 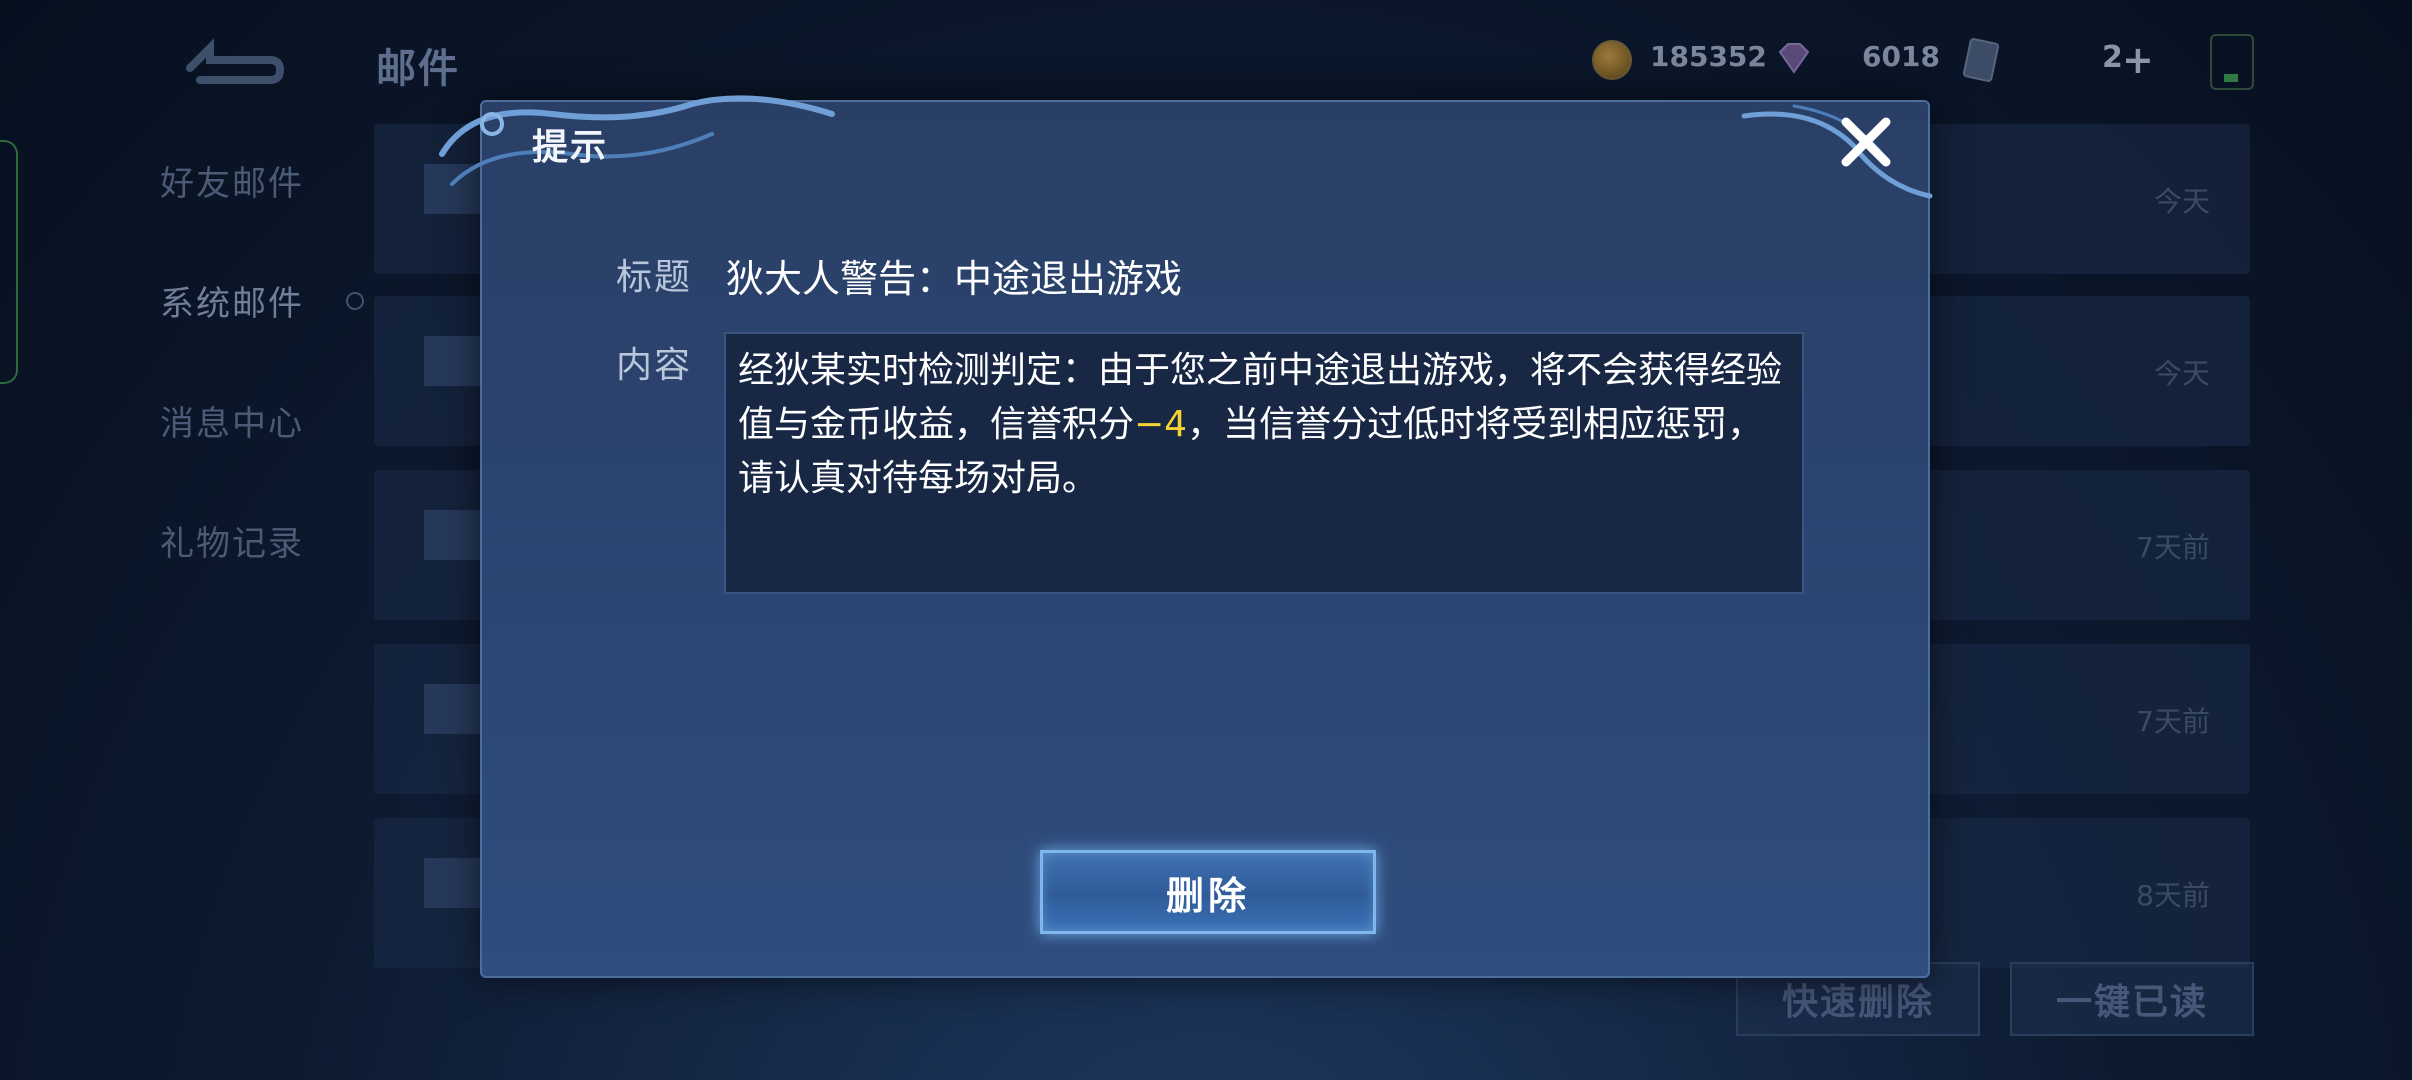 I want to click on content-label: 内容, so click(x=654, y=365).